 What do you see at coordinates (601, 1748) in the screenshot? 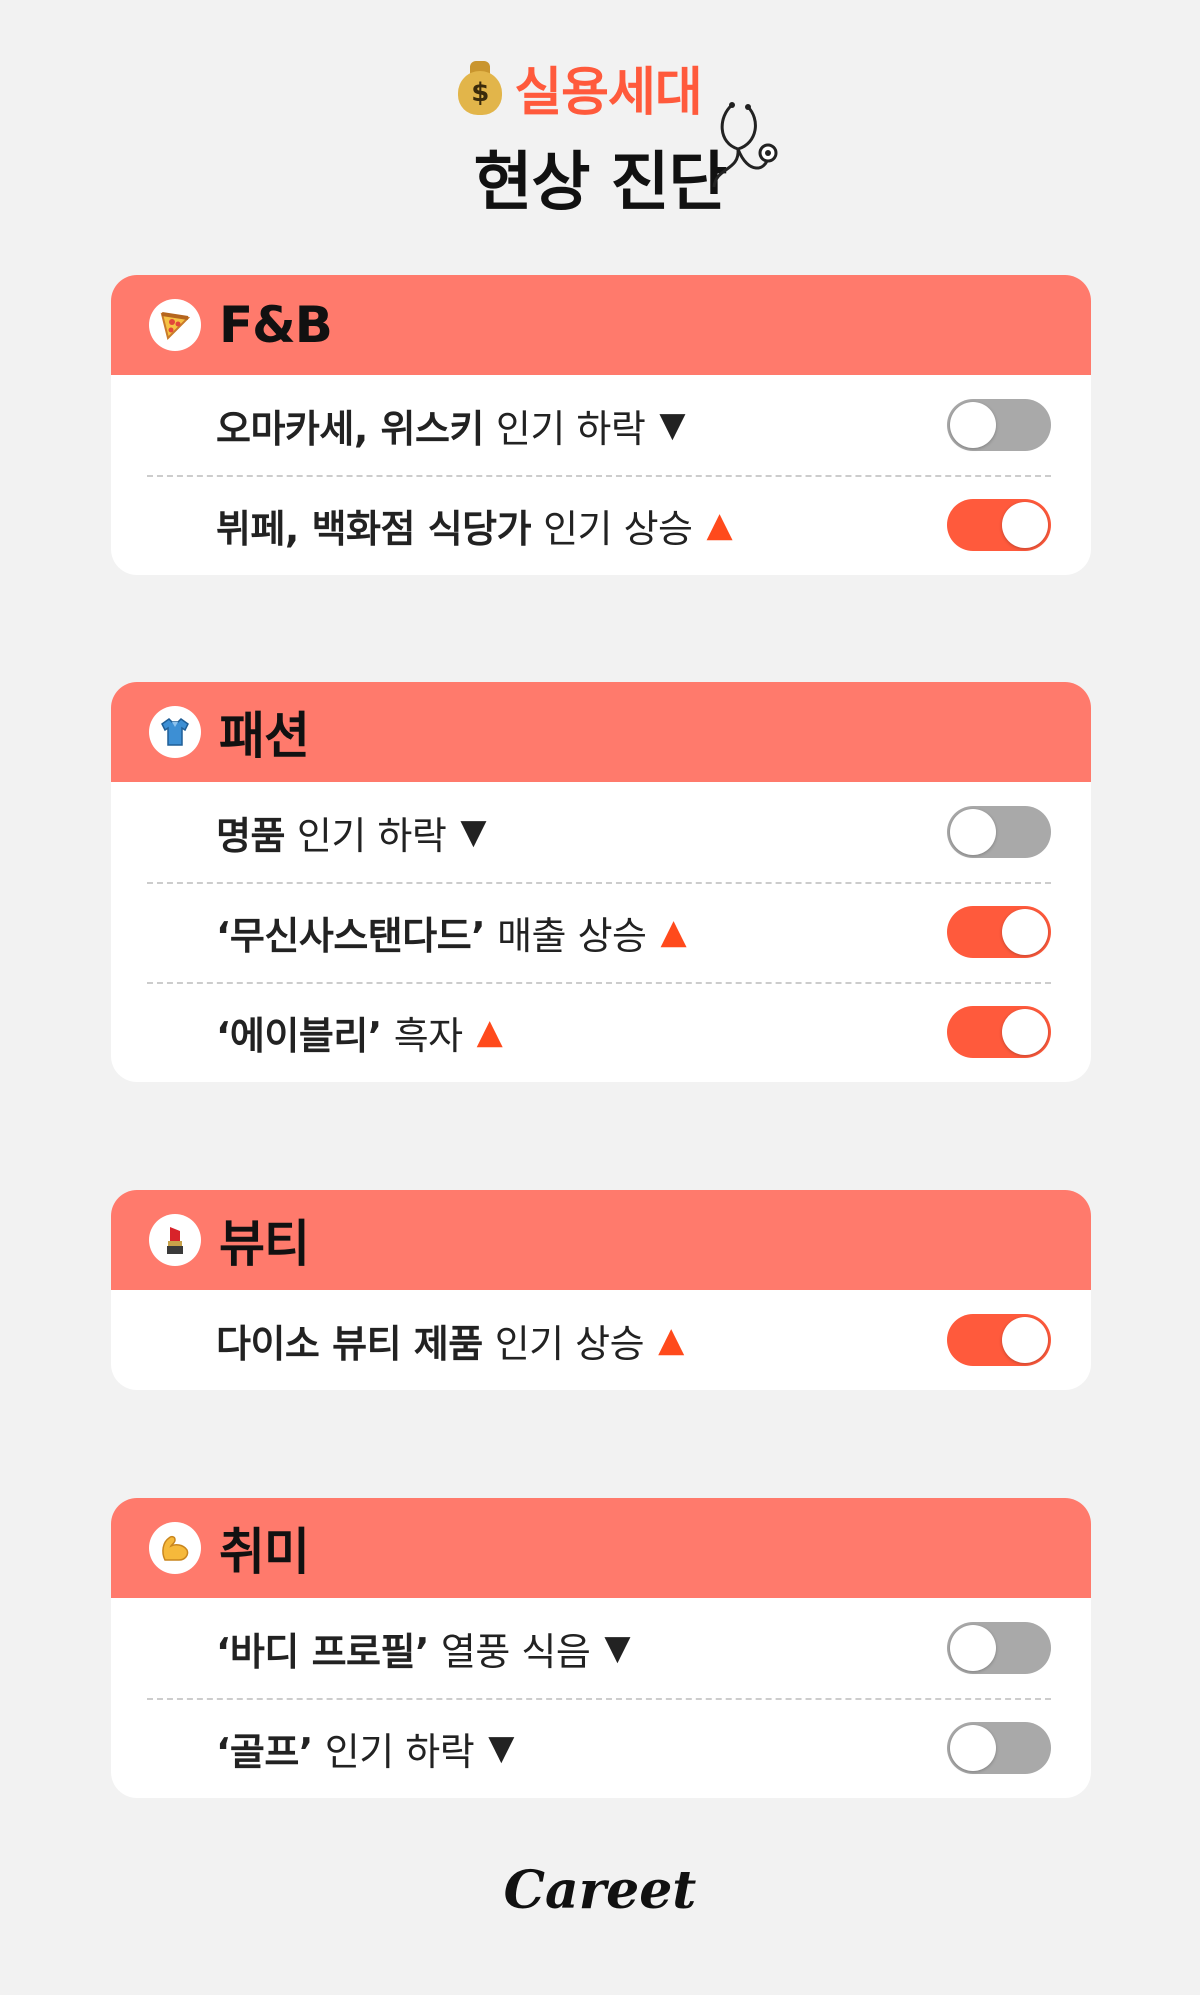
I see `list-item: ‘골프’ 인기 하락 ▼` at bounding box center [601, 1748].